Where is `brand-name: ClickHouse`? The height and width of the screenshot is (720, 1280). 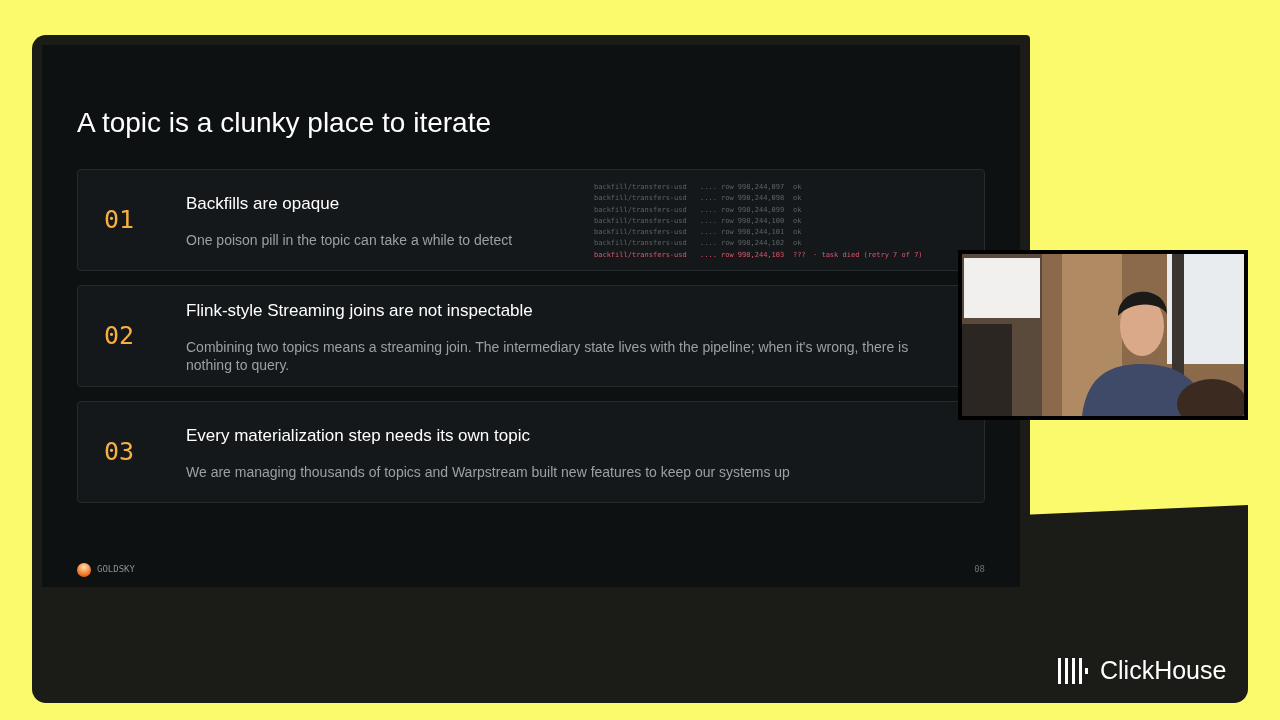
brand-name: ClickHouse is located at coordinates (1163, 670).